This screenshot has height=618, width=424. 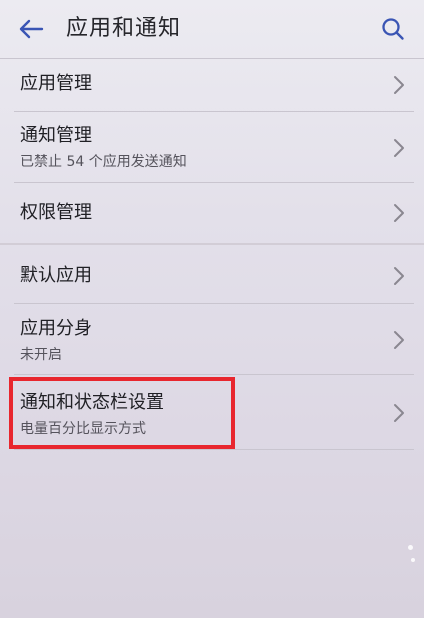 I want to click on item-title: 权限管理, so click(x=56, y=212).